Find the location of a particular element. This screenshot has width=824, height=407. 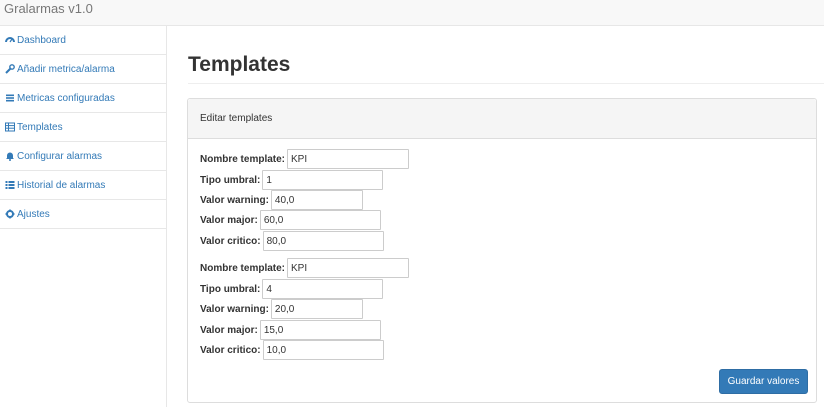

template-2-critical-row: Valor critico: is located at coordinates (292, 350).